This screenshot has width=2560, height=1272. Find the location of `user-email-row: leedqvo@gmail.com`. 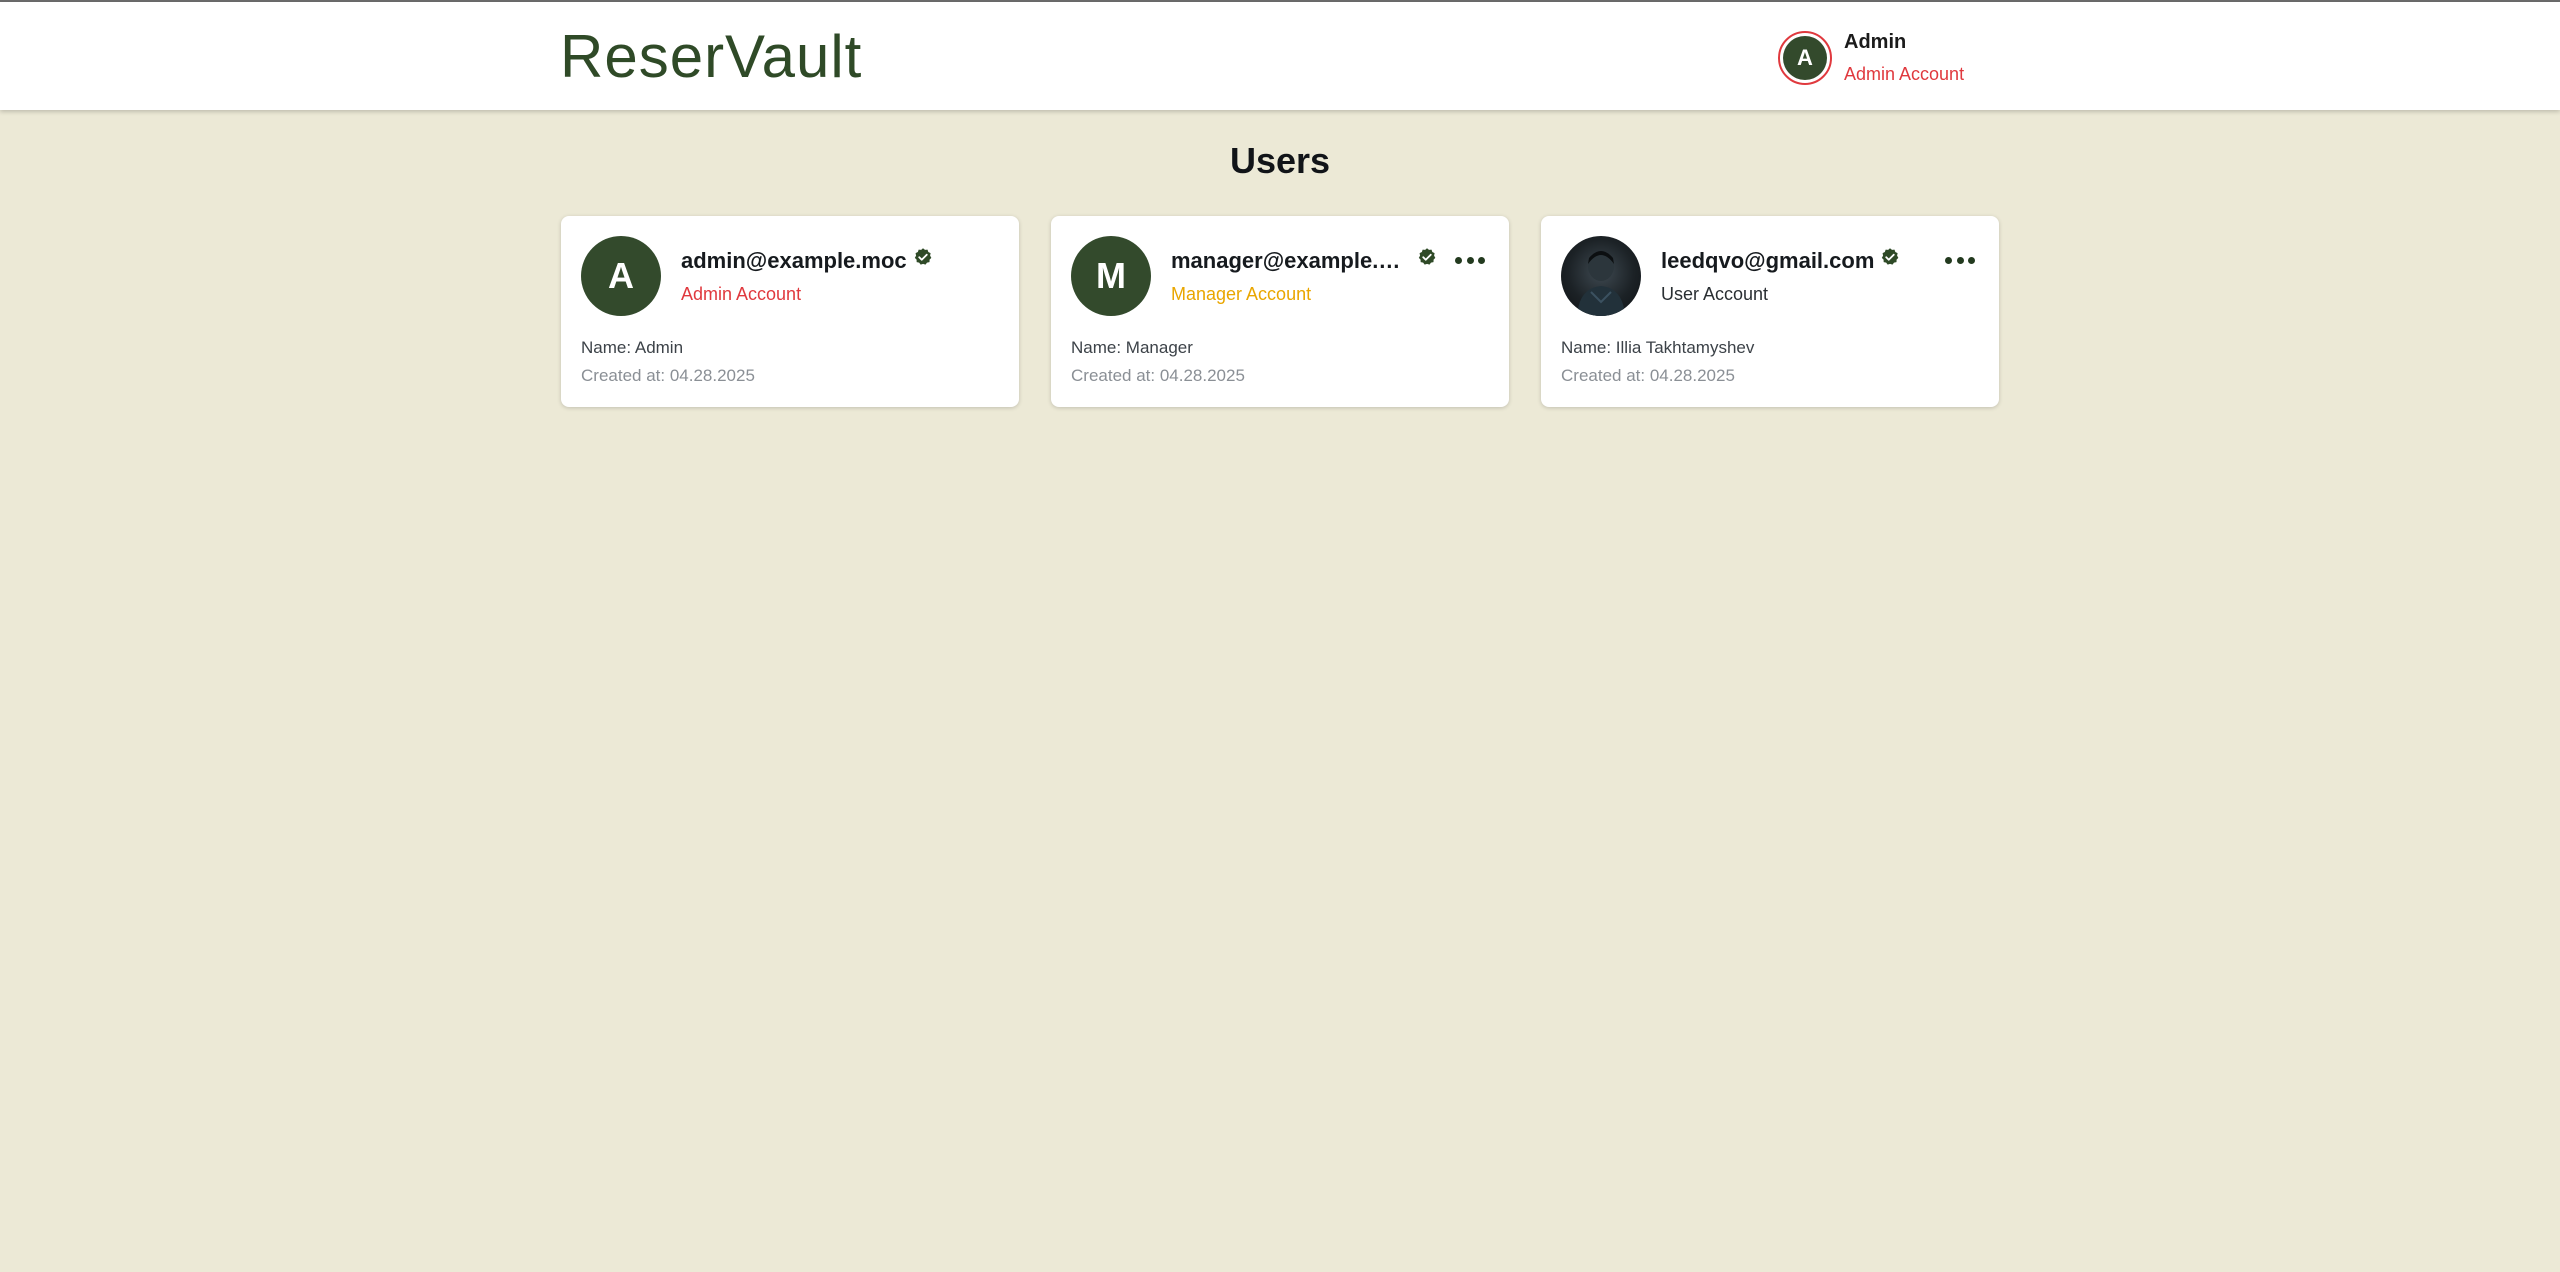

user-email-row: leedqvo@gmail.com is located at coordinates (1800, 261).